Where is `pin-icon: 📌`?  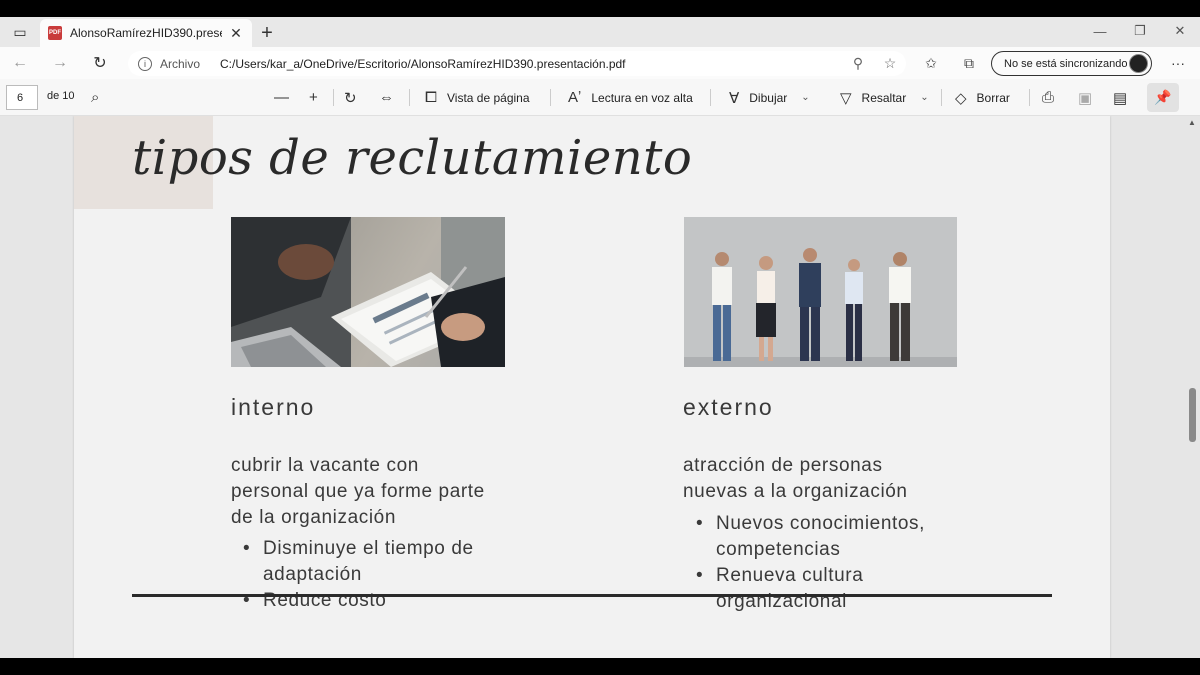
pin-icon: 📌 is located at coordinates (1163, 97).